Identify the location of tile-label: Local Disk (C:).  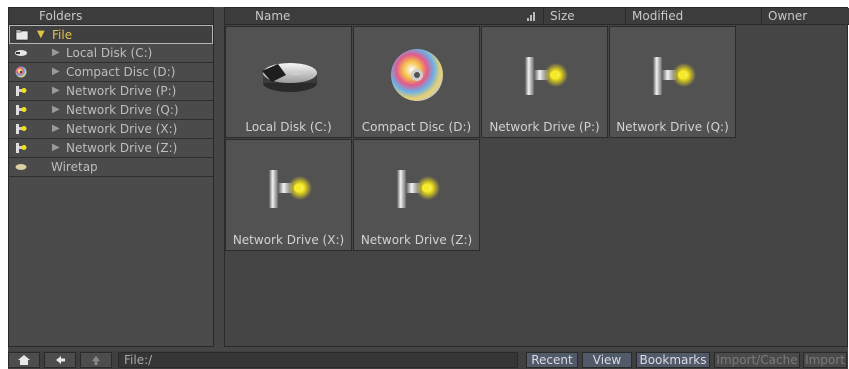
(288, 127).